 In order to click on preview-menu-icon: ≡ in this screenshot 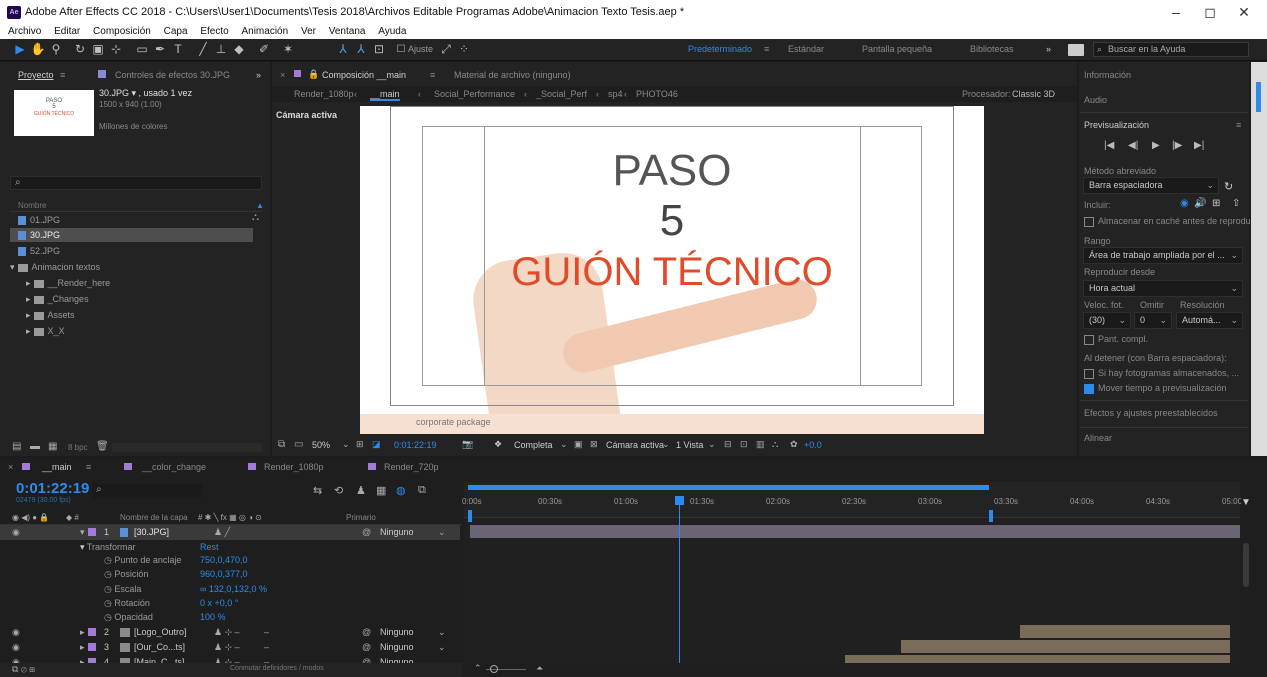, I will do `click(1238, 125)`.